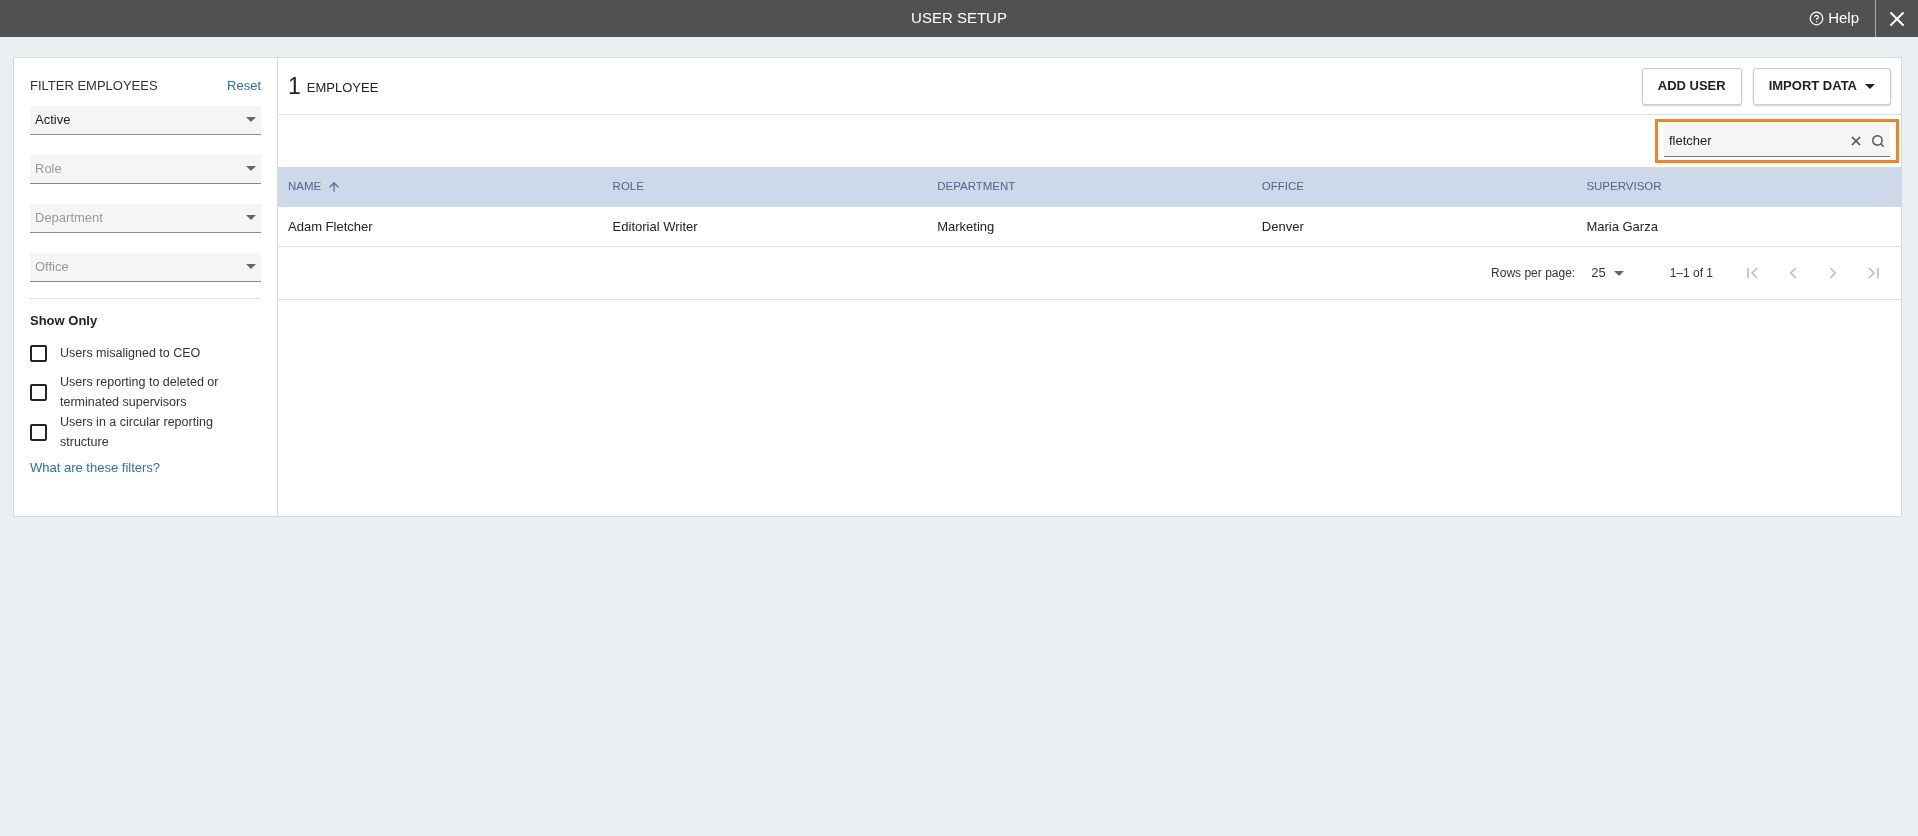 This screenshot has width=1918, height=836. Describe the element at coordinates (140, 392) in the screenshot. I see `checkbox-label: Users reporting to deleted or terminated supervisors` at that location.